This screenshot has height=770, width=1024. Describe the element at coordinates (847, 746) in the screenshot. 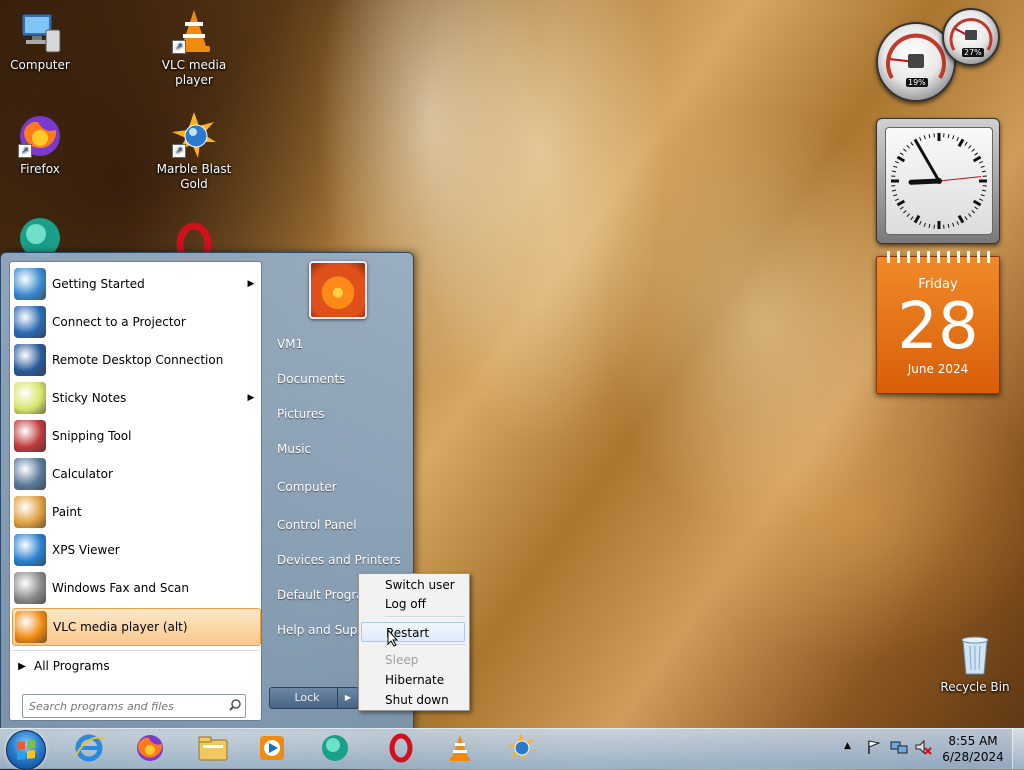

I see `show-hidden-icons: ▲` at that location.